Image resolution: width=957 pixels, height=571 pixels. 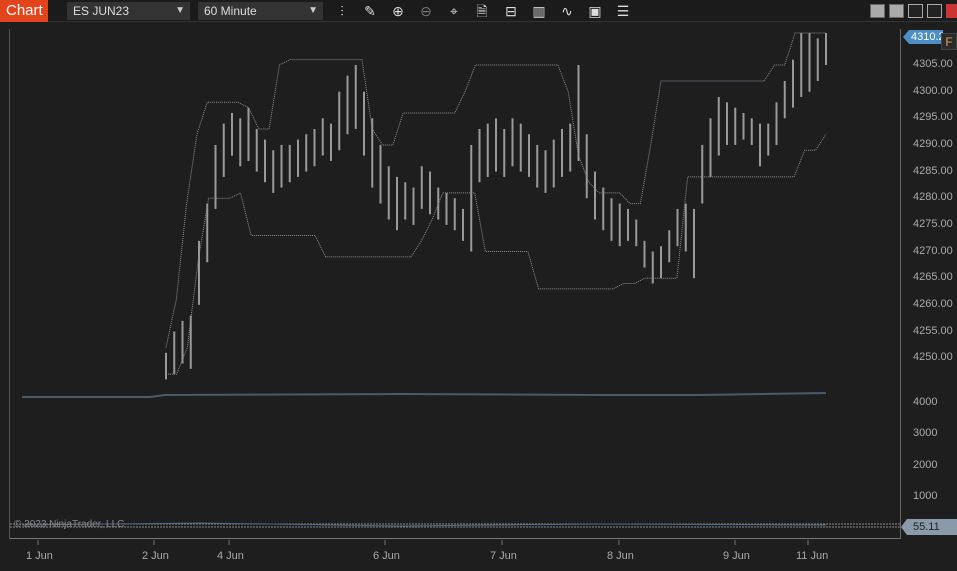 I want to click on indicator-value-flag: 55.11, so click(x=929, y=527).